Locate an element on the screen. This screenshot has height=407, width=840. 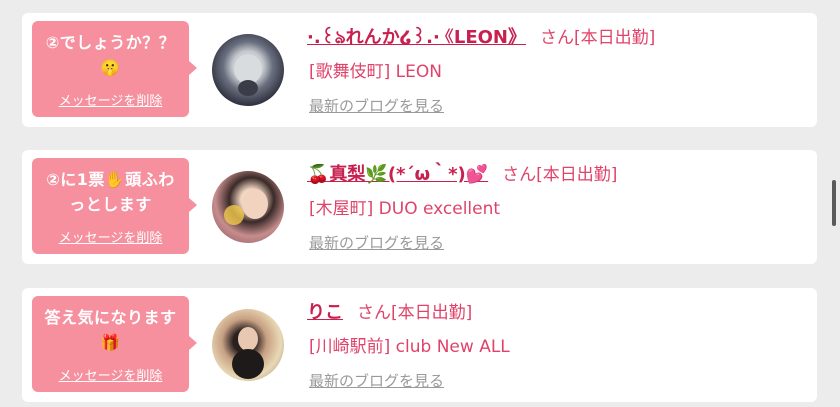
message-bubble: ②でしょうか？？ 🤫 メッセージを削除 is located at coordinates (114, 69).